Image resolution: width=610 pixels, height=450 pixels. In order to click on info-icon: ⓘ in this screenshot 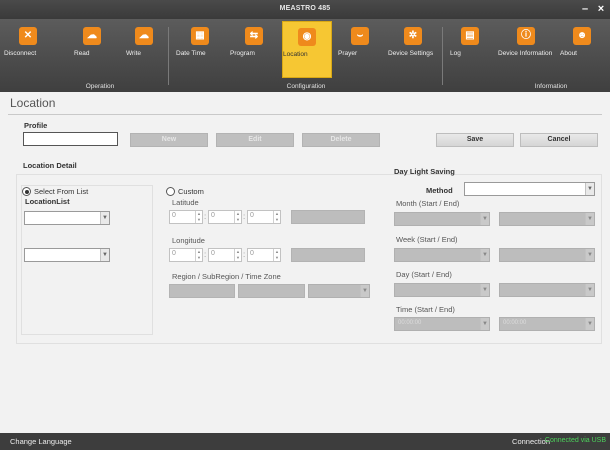, I will do `click(526, 36)`.